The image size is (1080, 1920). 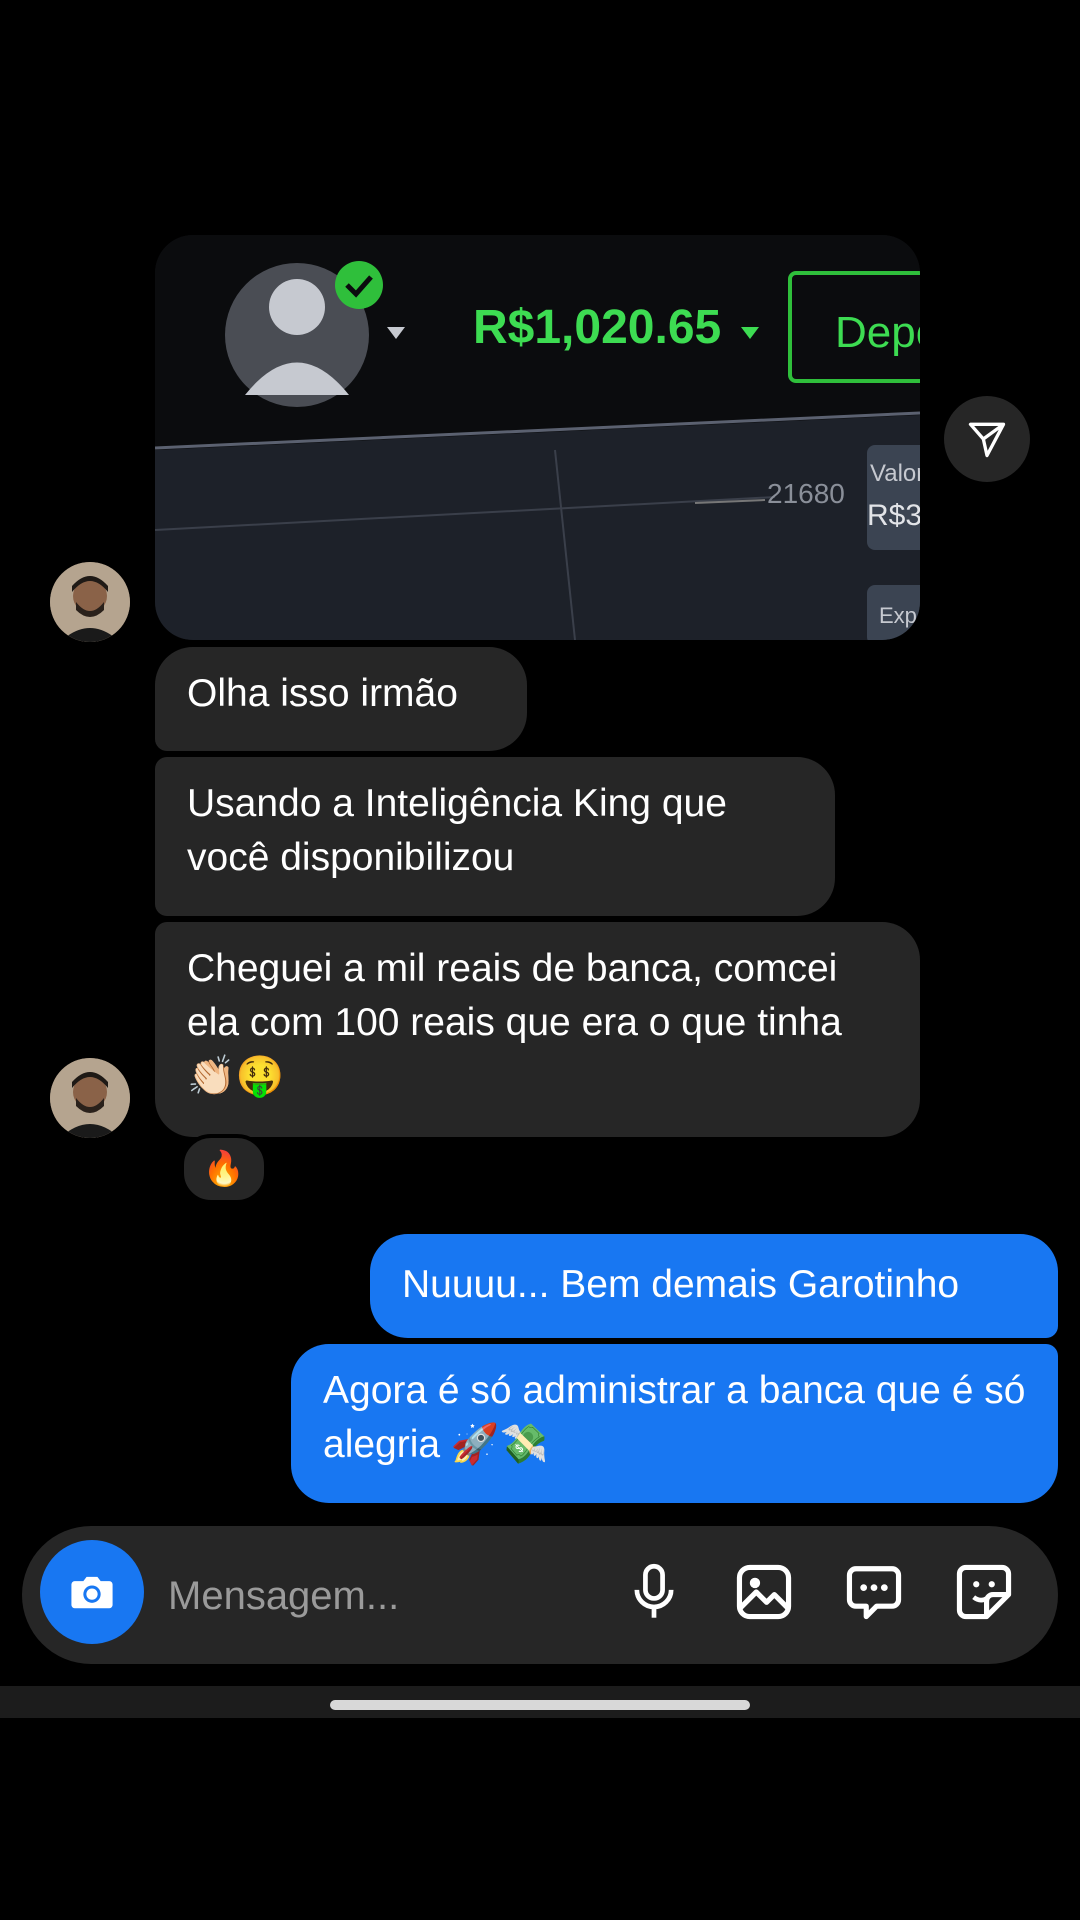 What do you see at coordinates (895, 473) in the screenshot?
I see `value-panel-label: Valor` at bounding box center [895, 473].